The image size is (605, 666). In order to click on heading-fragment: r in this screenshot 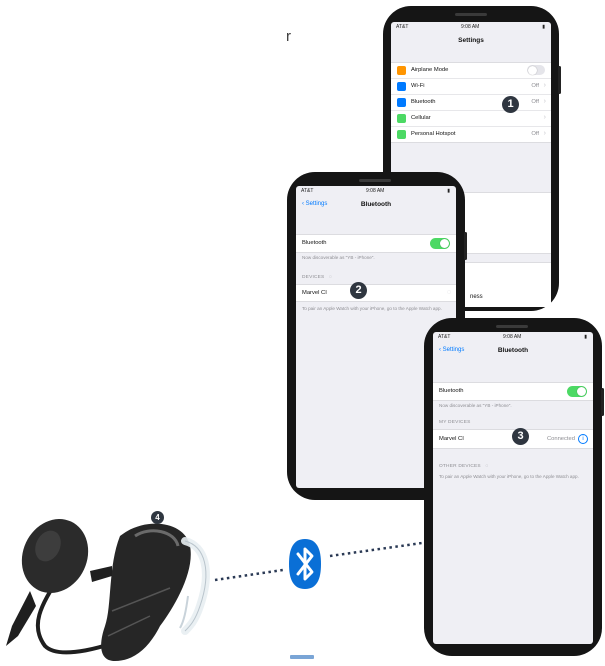, I will do `click(288, 36)`.